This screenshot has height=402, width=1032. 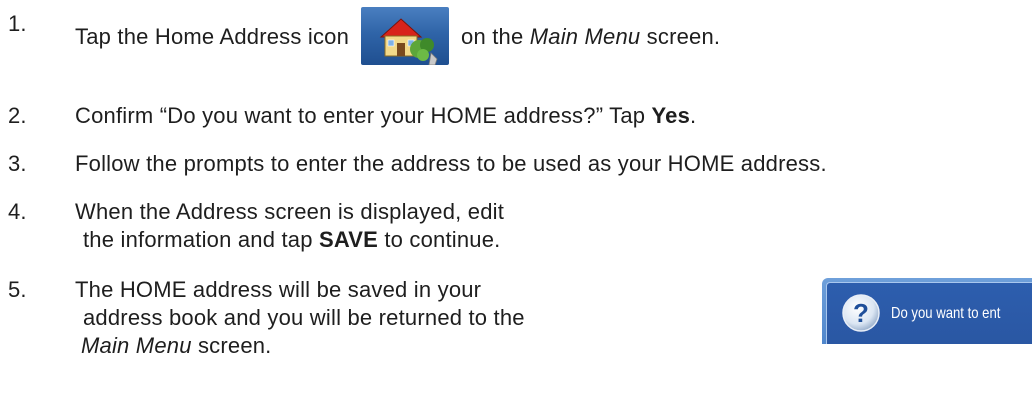 I want to click on confirm-dialog-screenshot: ? Do you want to ent, so click(x=927, y=311).